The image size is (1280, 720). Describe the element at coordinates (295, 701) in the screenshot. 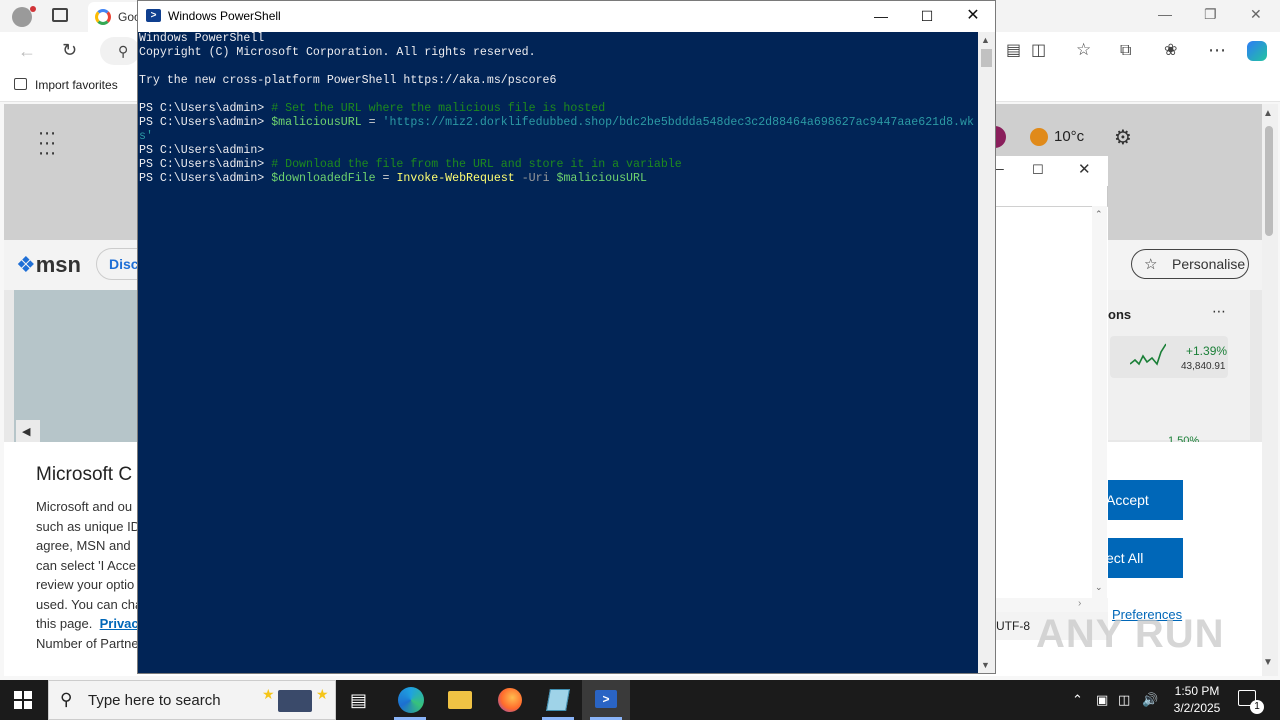

I see `search-highlight-icon: ★ ★` at that location.